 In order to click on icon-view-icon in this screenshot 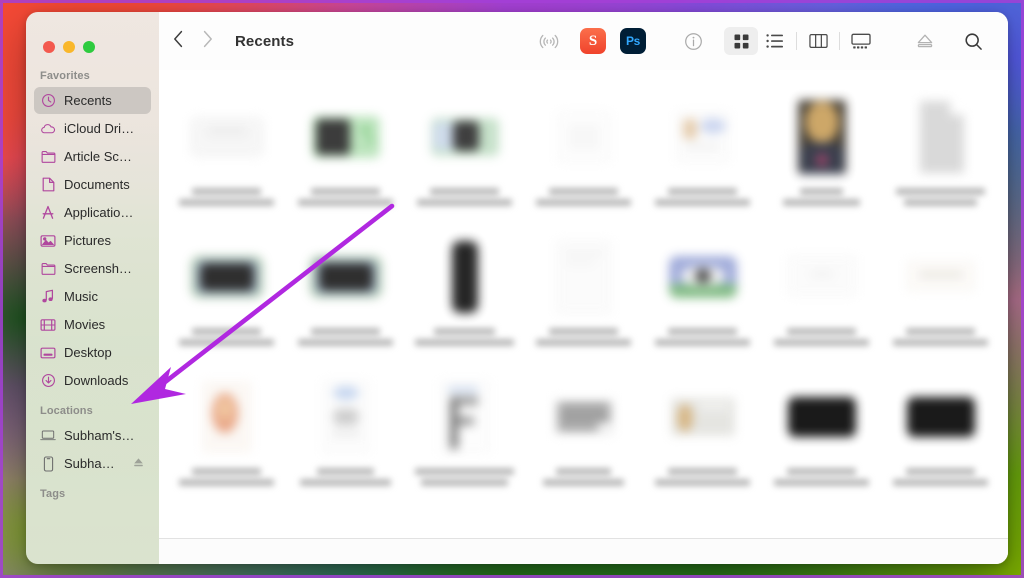, I will do `click(741, 41)`.